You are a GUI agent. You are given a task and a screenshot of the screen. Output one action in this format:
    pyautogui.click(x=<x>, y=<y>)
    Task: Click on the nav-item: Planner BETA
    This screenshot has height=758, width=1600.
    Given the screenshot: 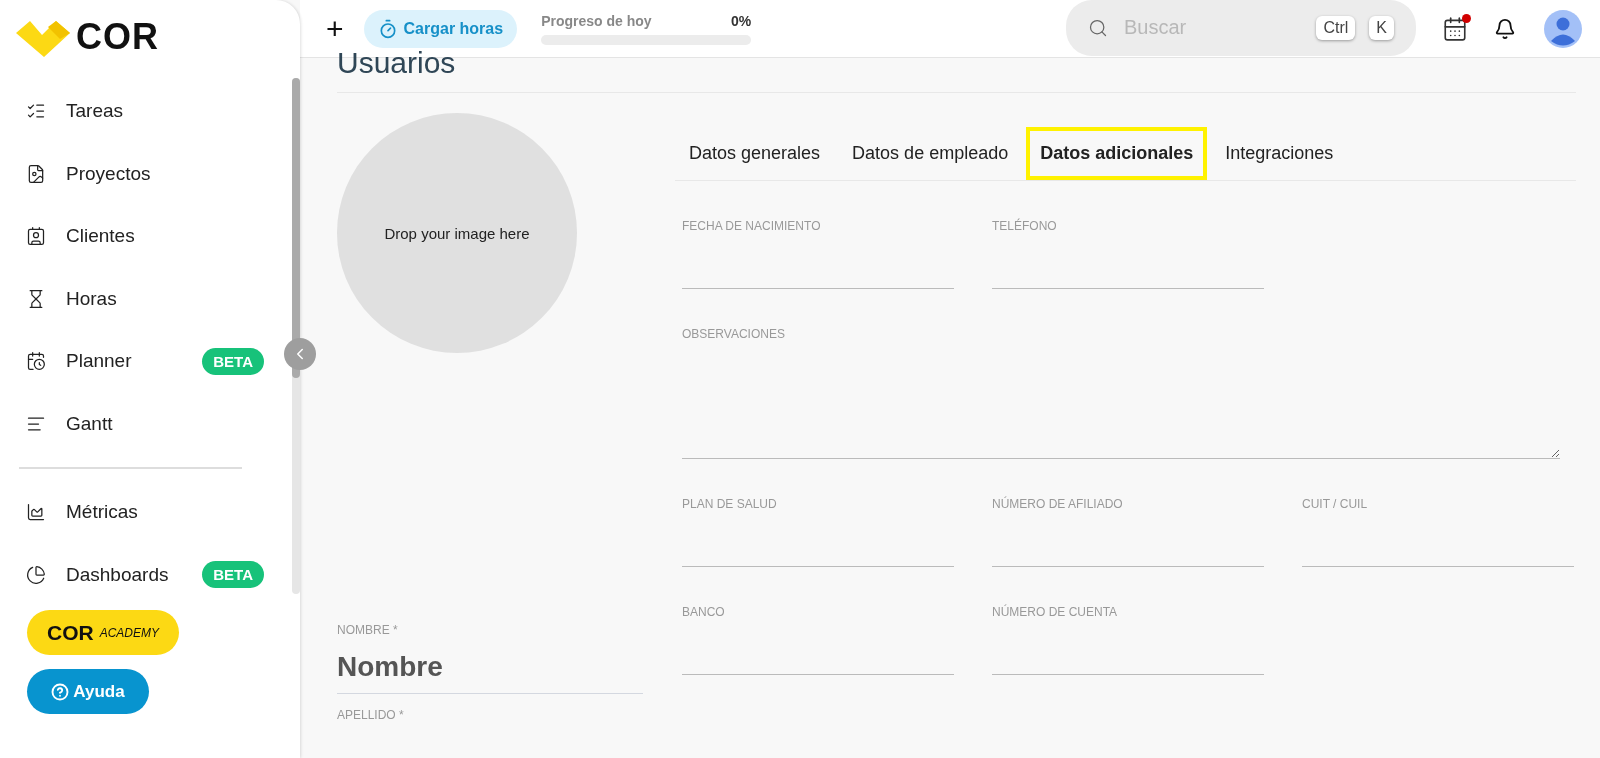 What is the action you would take?
    pyautogui.click(x=132, y=361)
    